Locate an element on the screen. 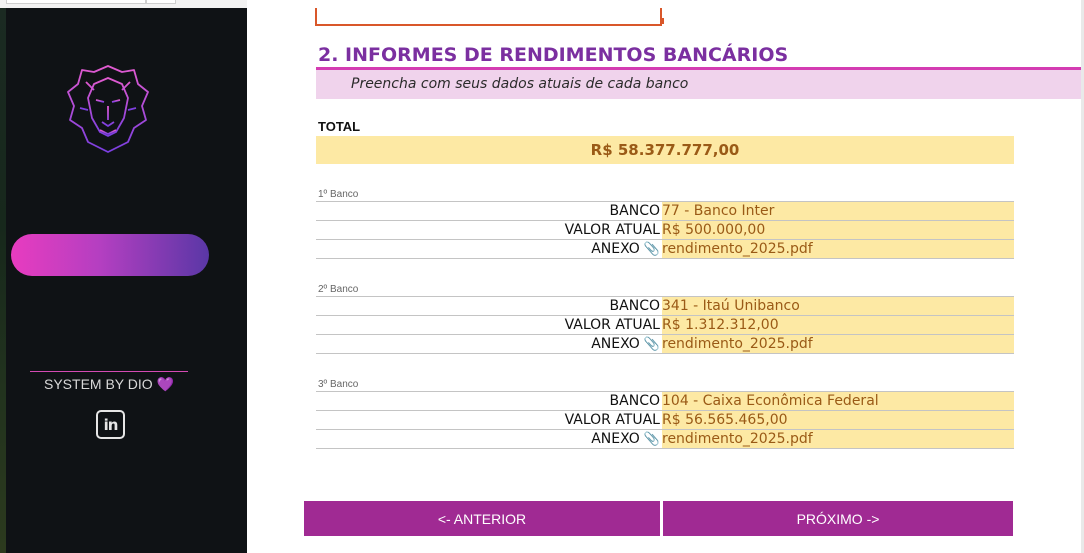 Image resolution: width=1084 pixels, height=553 pixels. lion-logo is located at coordinates (108, 109).